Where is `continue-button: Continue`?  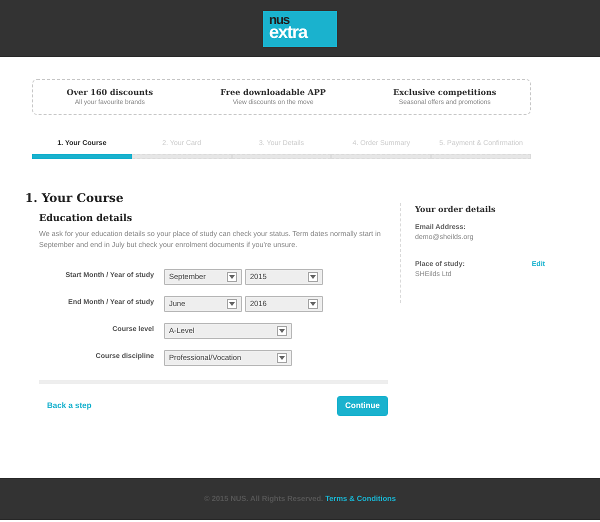
continue-button: Continue is located at coordinates (362, 406).